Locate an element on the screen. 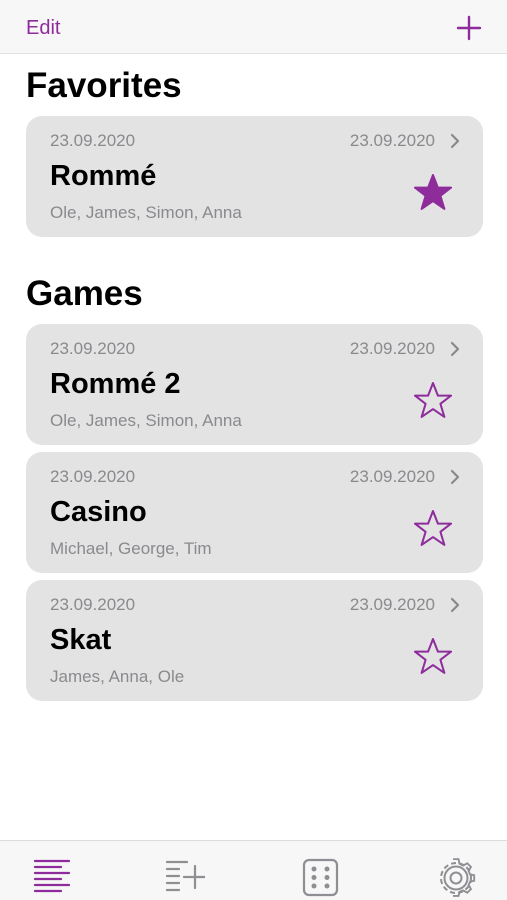 Image resolution: width=507 pixels, height=900 pixels. games-section-title: Games is located at coordinates (84, 293).